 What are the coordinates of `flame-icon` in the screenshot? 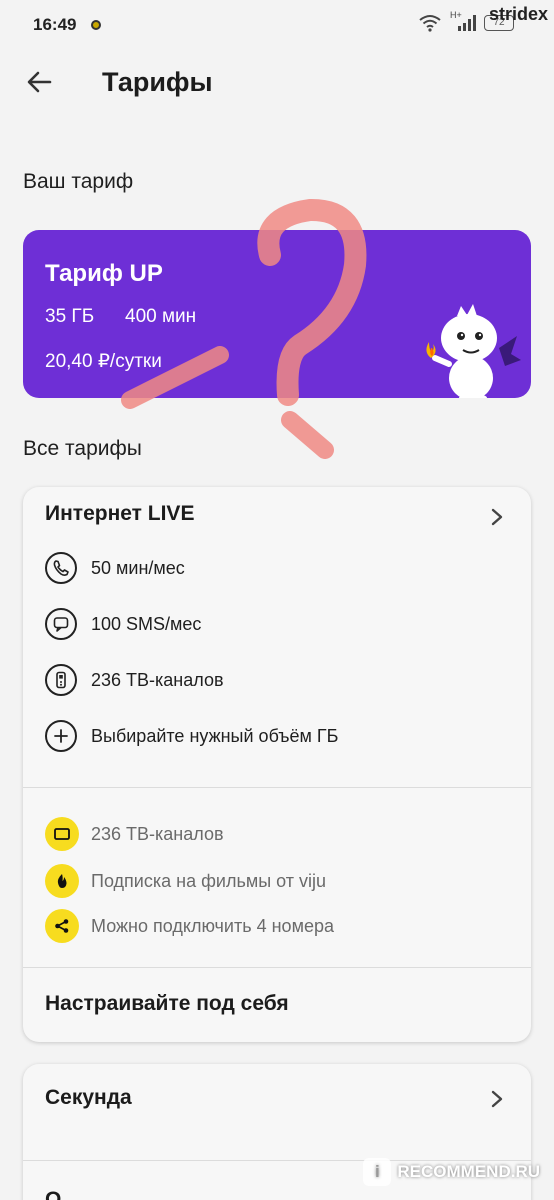 It's located at (62, 881).